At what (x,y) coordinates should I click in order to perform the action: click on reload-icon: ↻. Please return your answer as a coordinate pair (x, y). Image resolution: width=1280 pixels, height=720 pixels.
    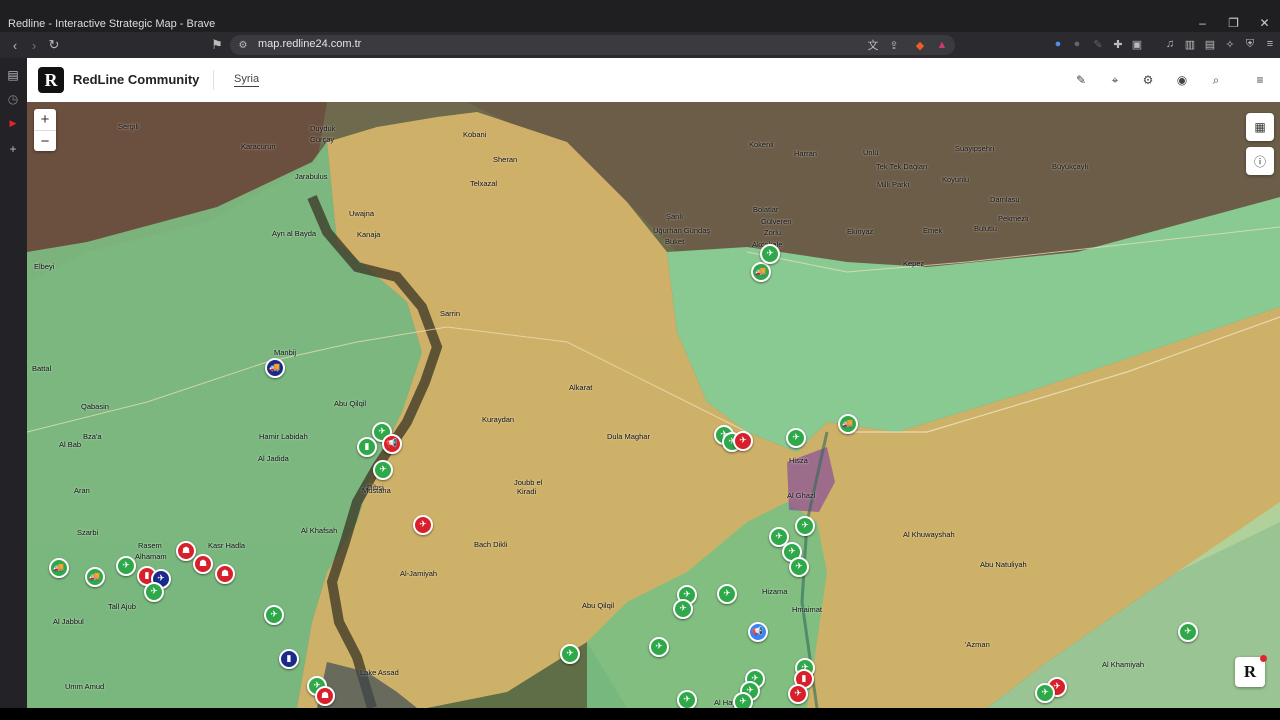
    Looking at the image, I should click on (54, 45).